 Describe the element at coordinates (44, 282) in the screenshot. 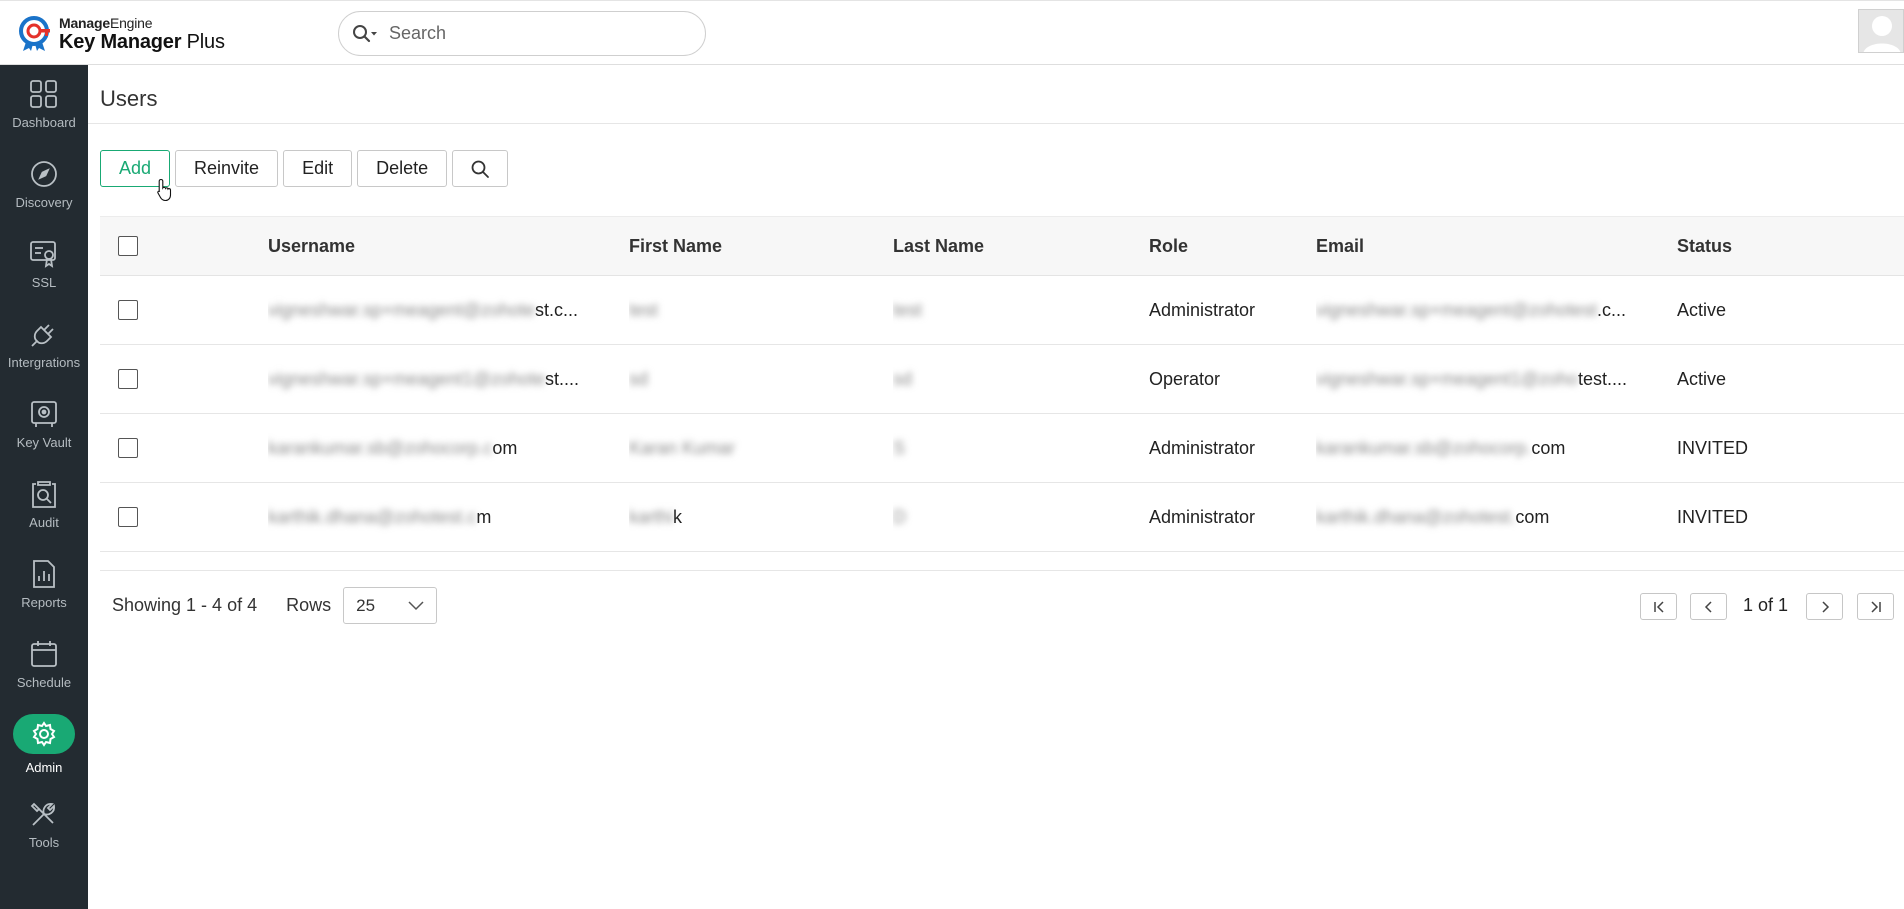

I see `sidebar-item-label: SSL` at that location.